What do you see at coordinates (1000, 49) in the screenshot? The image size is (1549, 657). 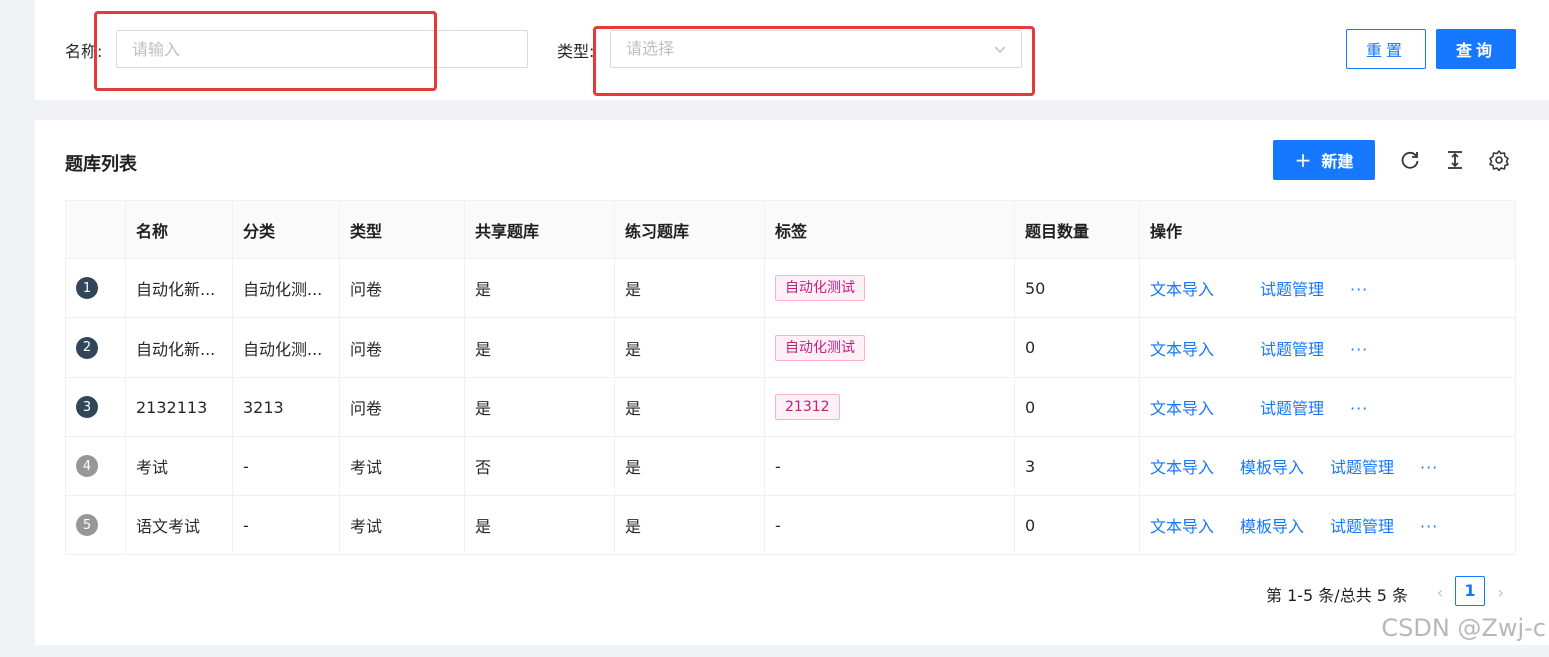 I see `chevron-down-icon` at bounding box center [1000, 49].